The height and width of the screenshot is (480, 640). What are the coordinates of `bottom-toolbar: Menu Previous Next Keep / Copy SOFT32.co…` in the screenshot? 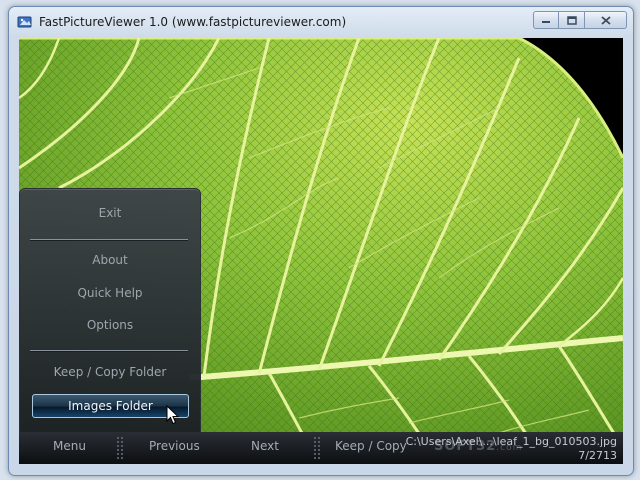 It's located at (321, 448).